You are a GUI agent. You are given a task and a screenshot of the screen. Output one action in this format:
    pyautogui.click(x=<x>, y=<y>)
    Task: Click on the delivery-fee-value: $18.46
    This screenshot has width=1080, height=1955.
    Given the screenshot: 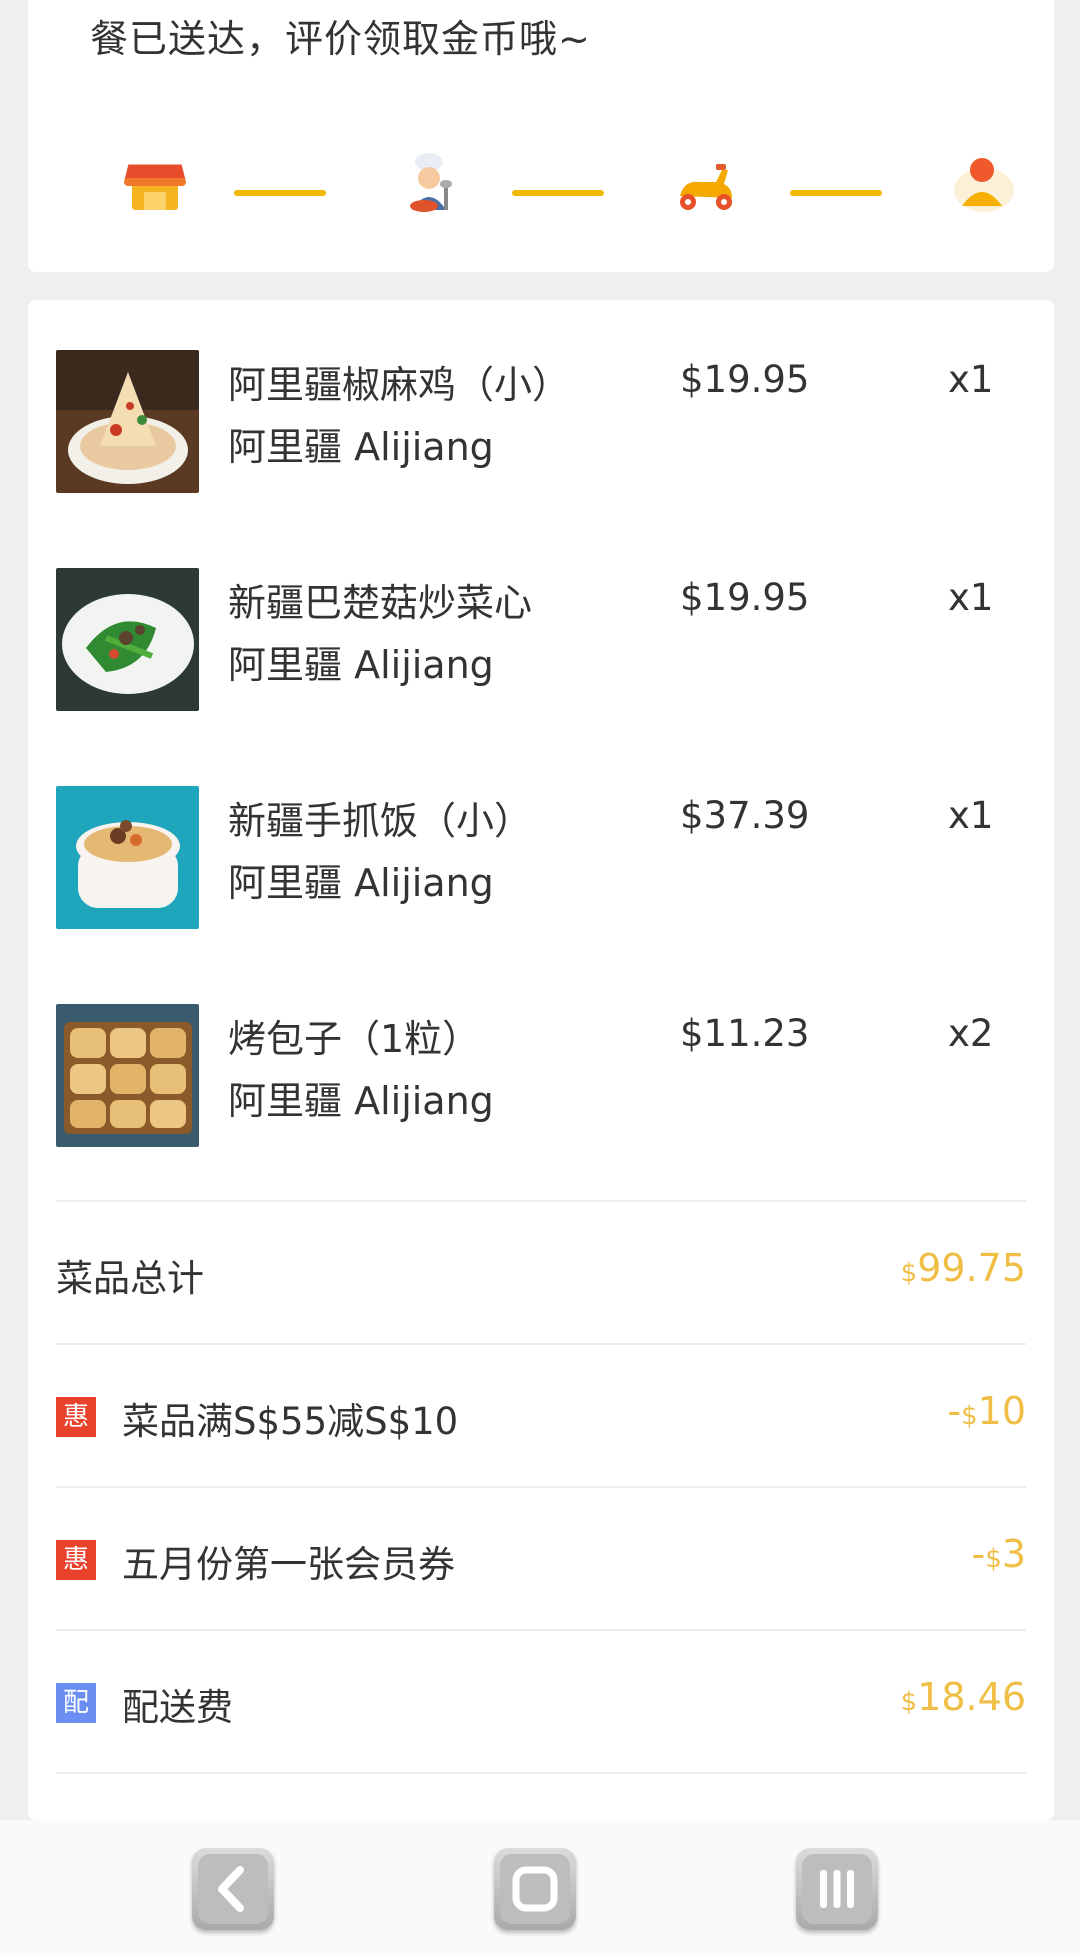 What is the action you would take?
    pyautogui.click(x=963, y=1697)
    